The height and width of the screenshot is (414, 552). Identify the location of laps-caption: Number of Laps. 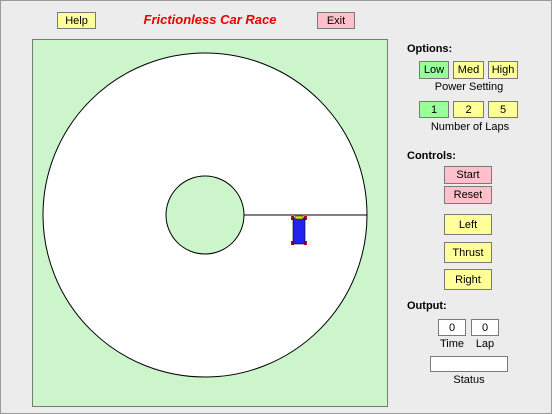
(470, 127).